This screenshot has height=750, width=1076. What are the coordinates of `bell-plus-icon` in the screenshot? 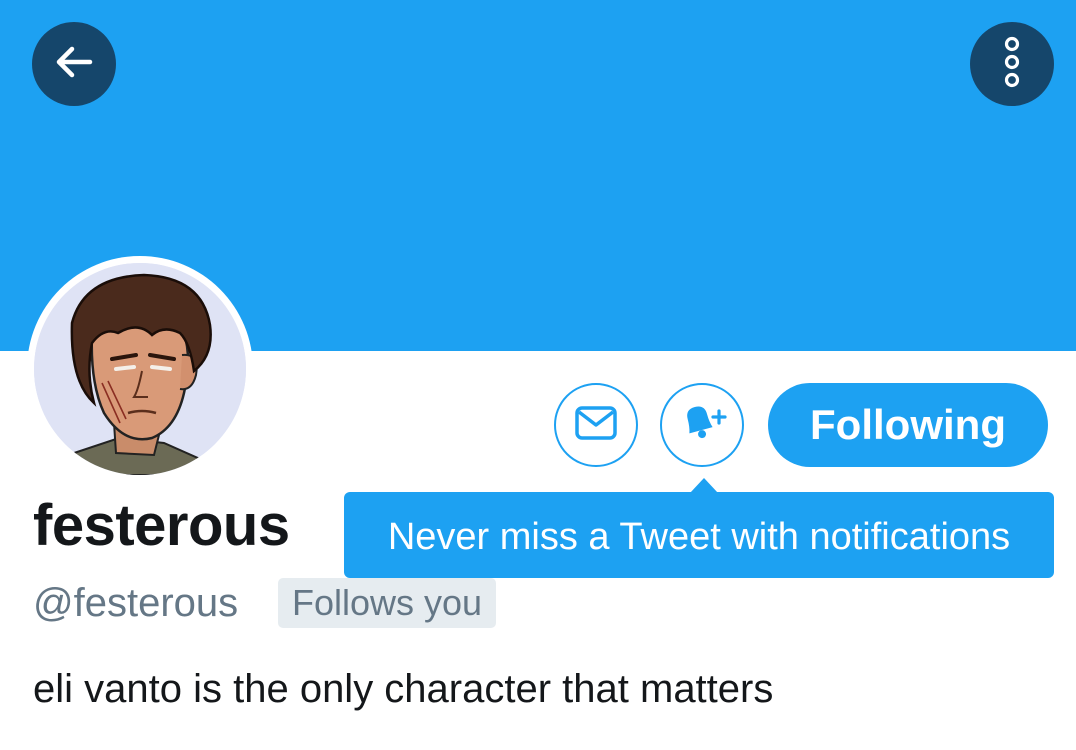 It's located at (702, 425).